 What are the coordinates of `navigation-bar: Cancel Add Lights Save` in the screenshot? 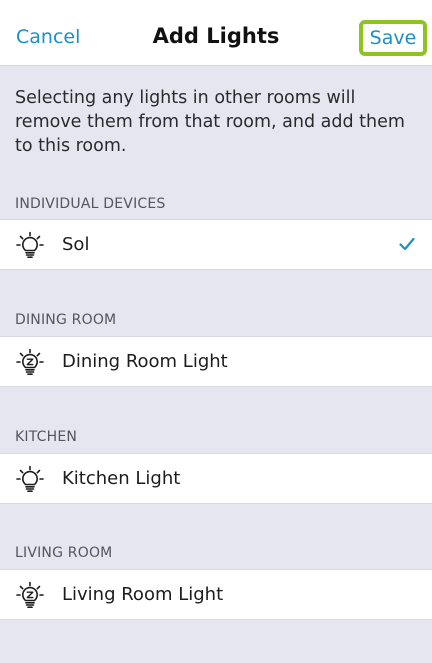 It's located at (216, 33).